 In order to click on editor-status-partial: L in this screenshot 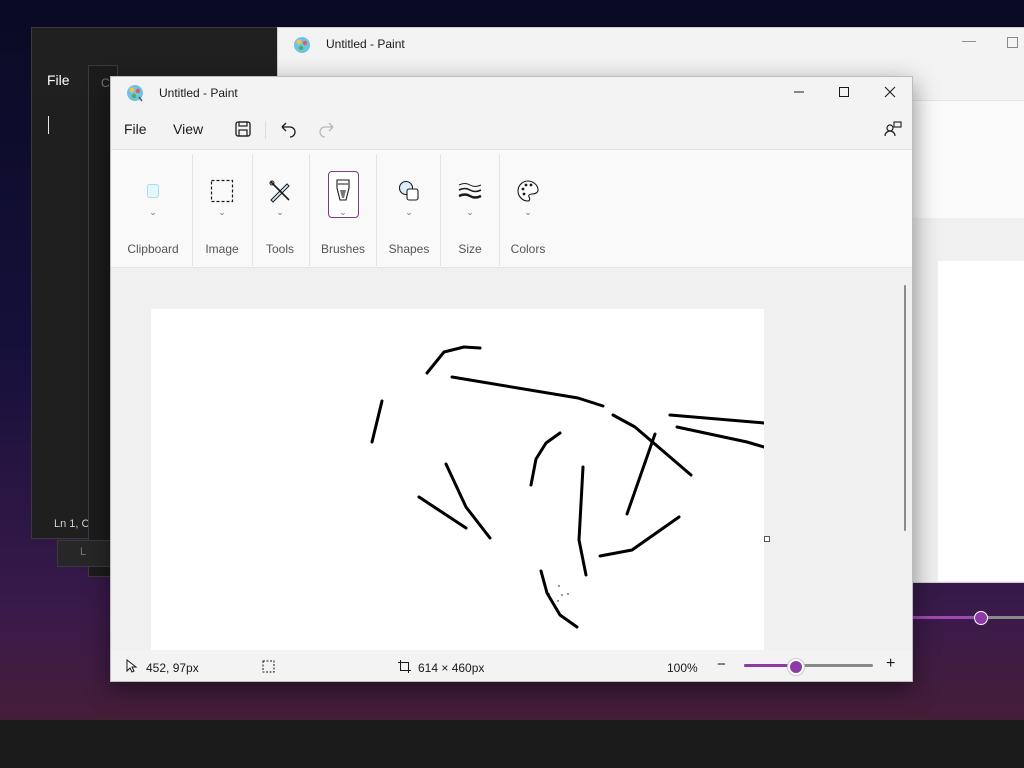, I will do `click(83, 552)`.